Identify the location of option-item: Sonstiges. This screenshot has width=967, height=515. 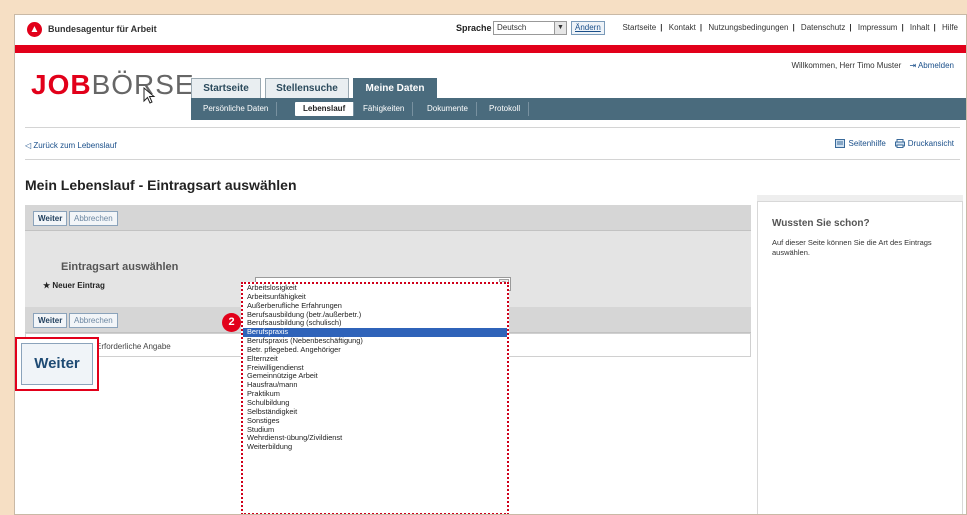
(375, 421).